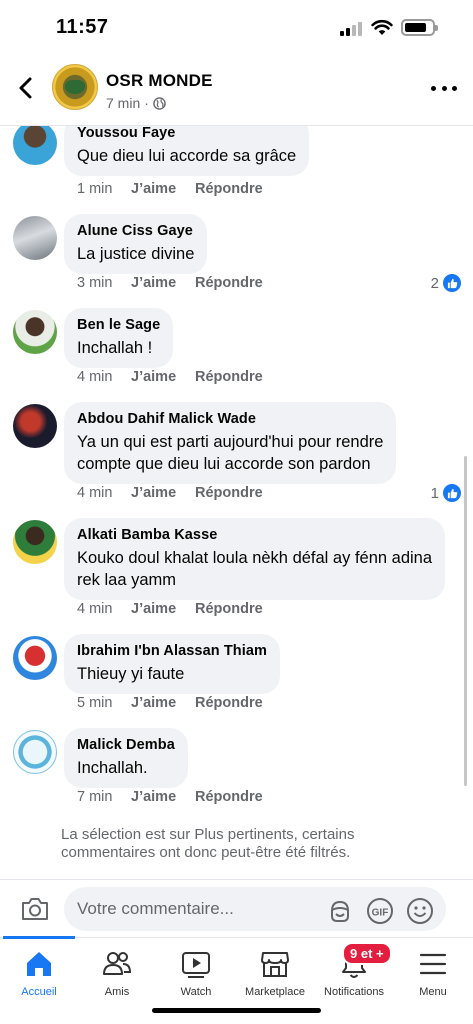 The image size is (473, 1024). Describe the element at coordinates (236, 1010) in the screenshot. I see `home-indicator` at that location.